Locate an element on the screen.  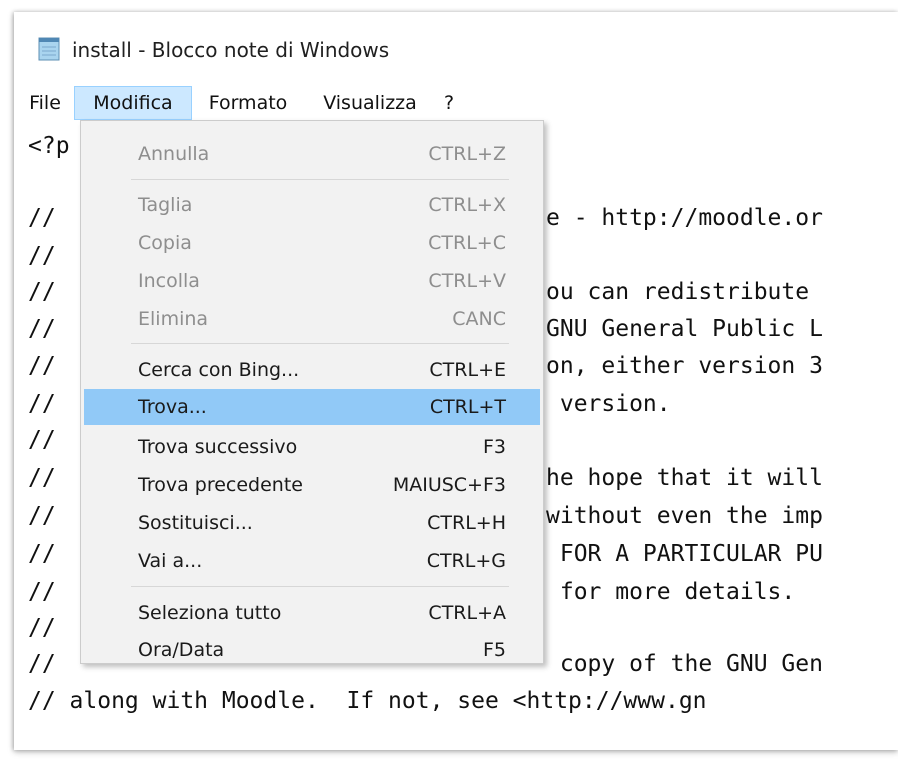
menu-file: File is located at coordinates (45, 103).